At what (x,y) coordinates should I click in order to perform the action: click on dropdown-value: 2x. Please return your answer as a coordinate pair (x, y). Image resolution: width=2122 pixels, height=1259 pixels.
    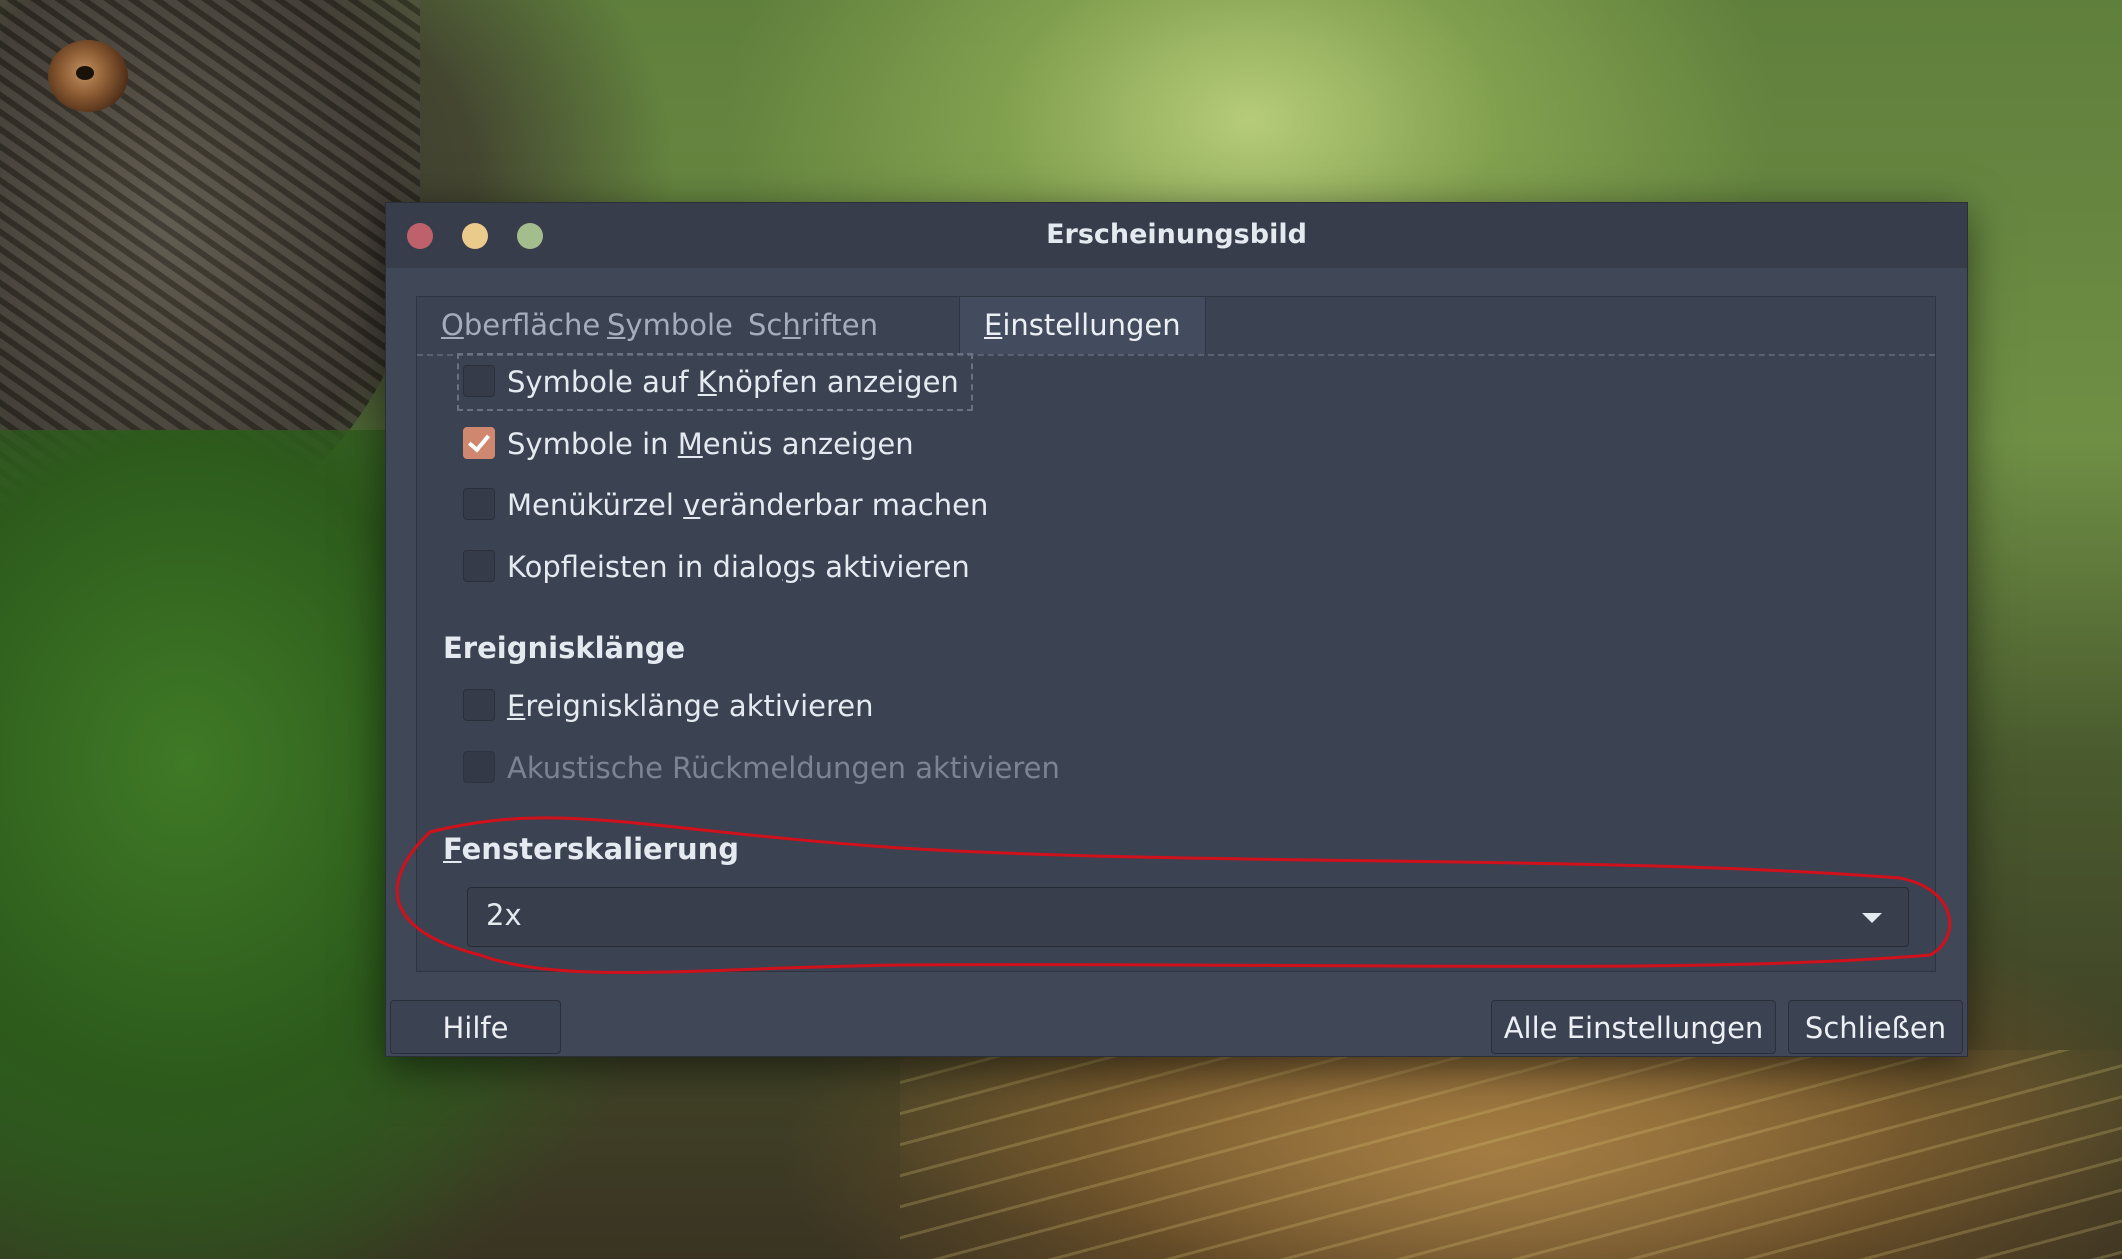
    Looking at the image, I should click on (504, 915).